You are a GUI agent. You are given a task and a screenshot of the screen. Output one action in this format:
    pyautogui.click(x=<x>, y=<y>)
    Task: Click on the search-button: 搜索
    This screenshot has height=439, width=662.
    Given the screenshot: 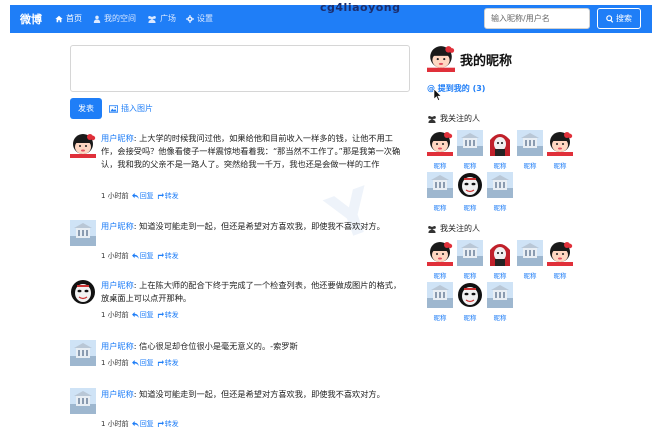 What is the action you would take?
    pyautogui.click(x=619, y=18)
    